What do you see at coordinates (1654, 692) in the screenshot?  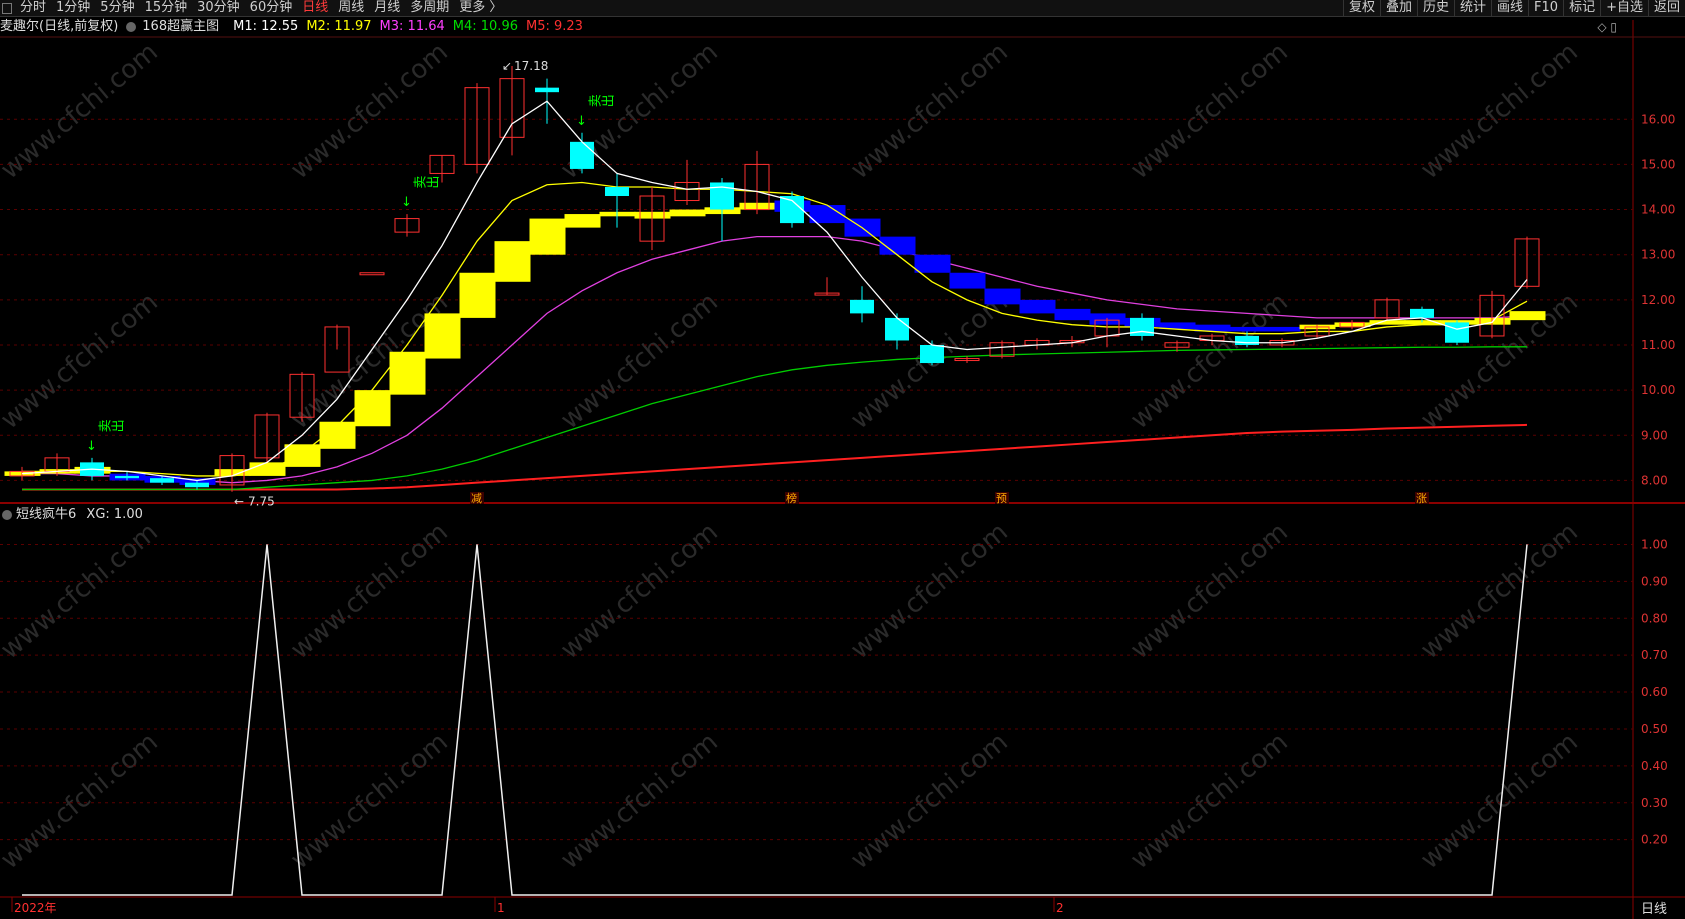 I see `sub-axis-label-4: 0.60` at bounding box center [1654, 692].